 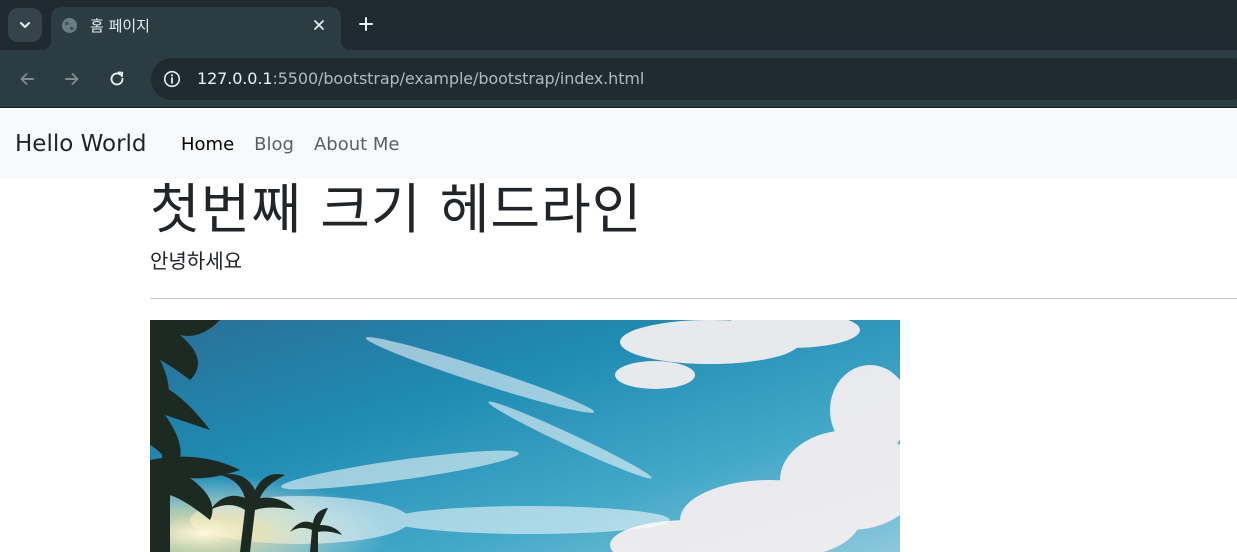 I want to click on browser-tab-strip: 홈 페이지, so click(x=618, y=25).